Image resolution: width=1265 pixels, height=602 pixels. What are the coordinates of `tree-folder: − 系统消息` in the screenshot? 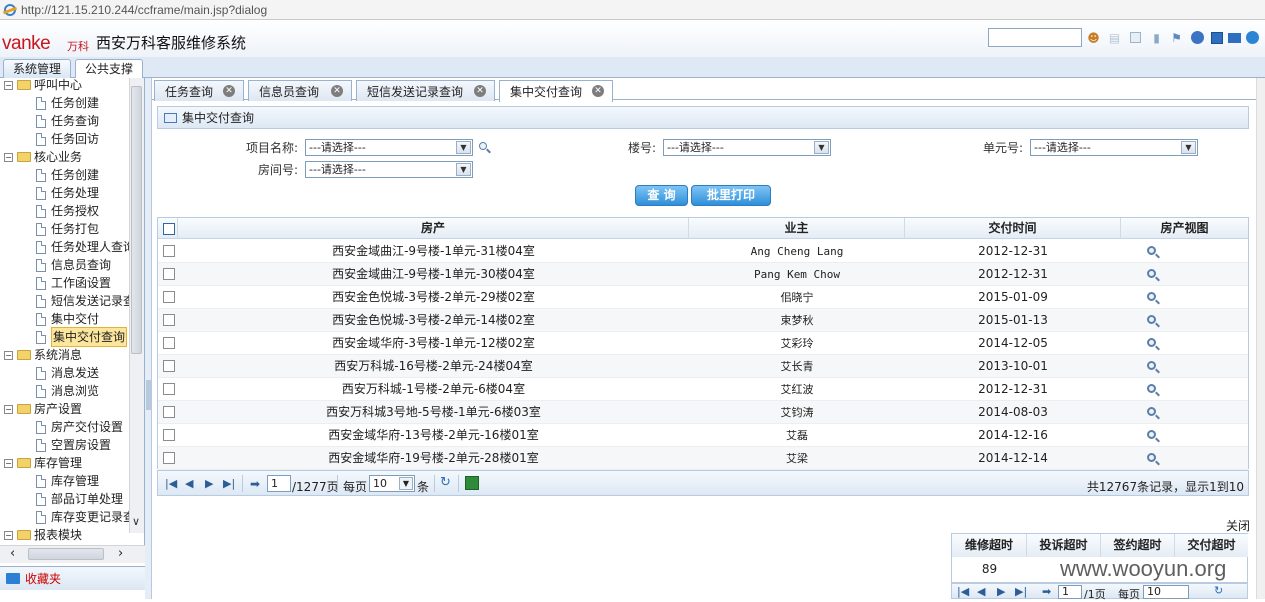 It's located at (43, 355).